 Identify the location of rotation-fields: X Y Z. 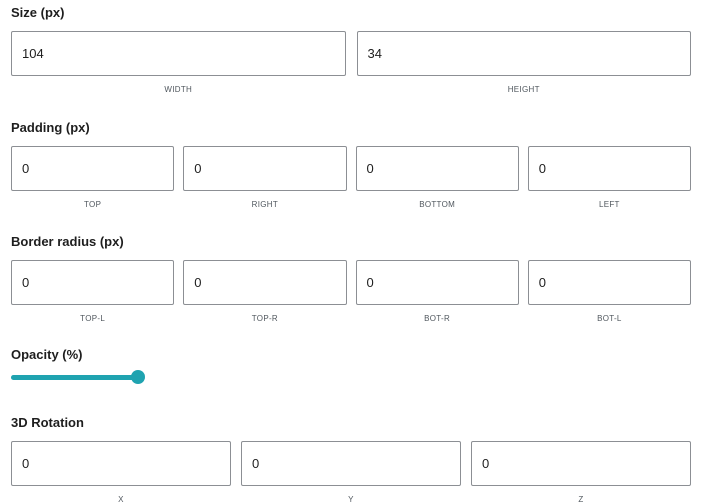
(351, 472).